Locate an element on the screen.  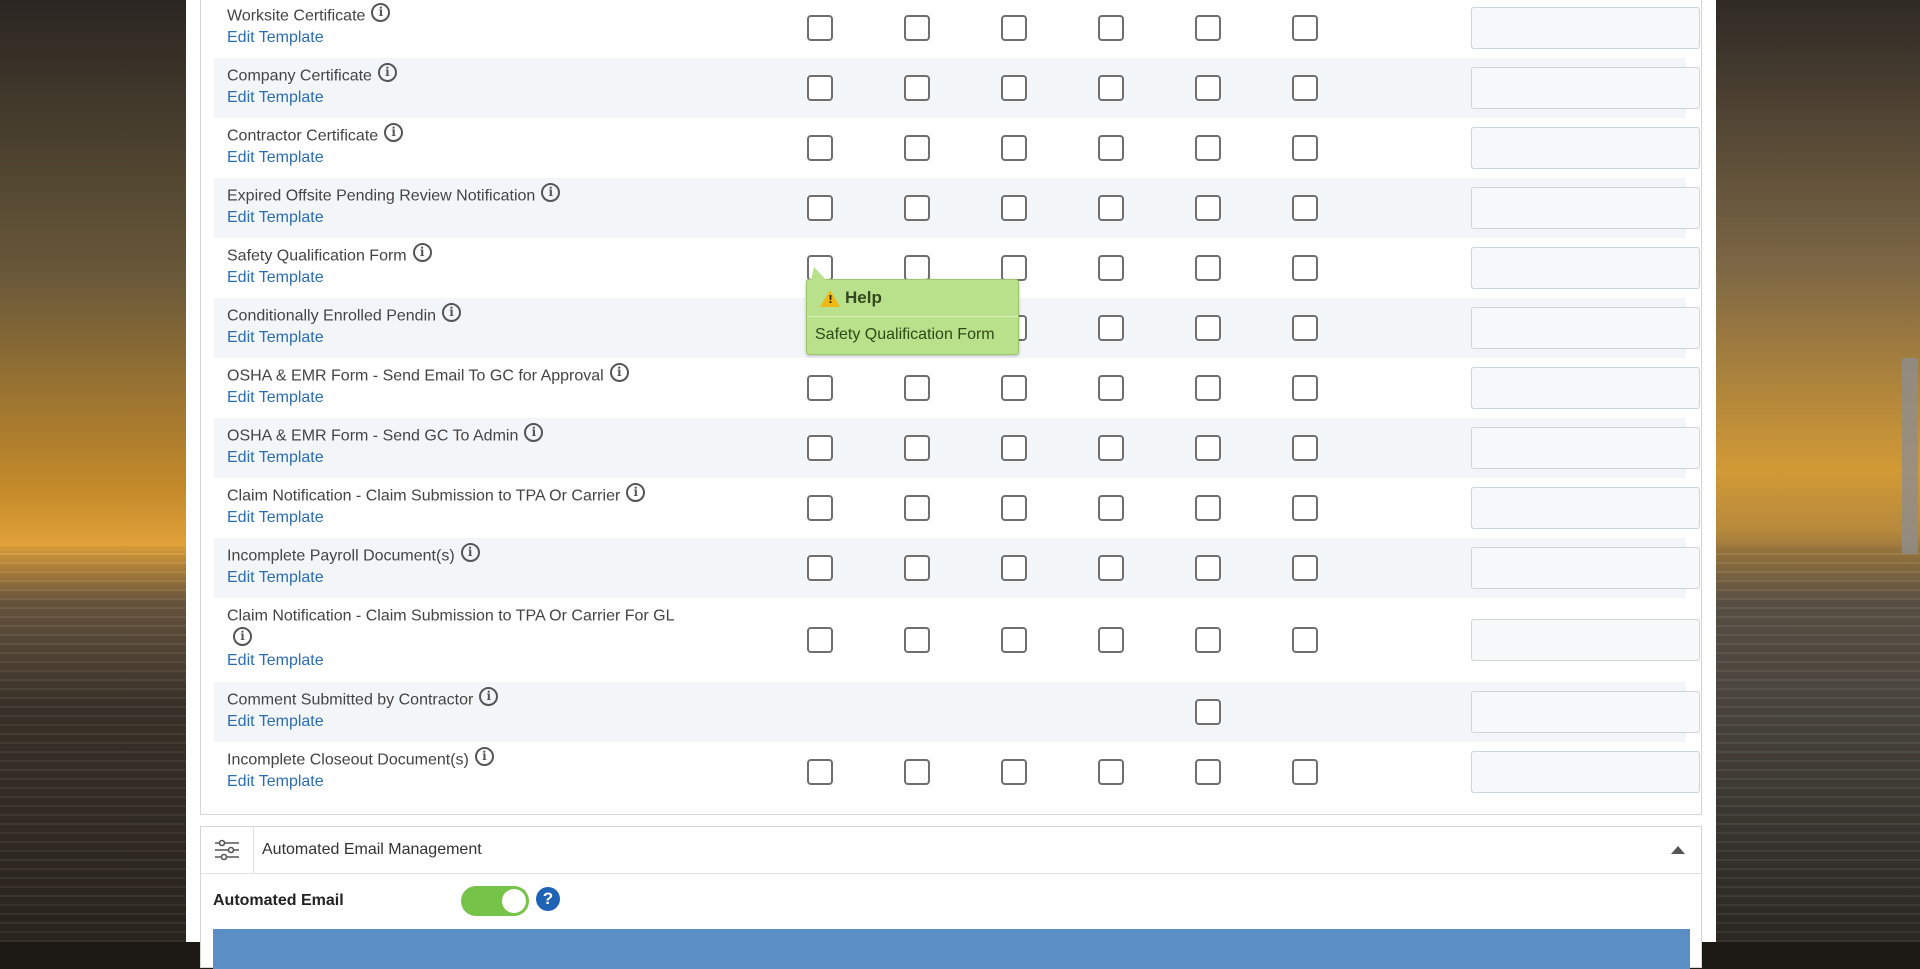
help-question-icon: ? is located at coordinates (548, 899).